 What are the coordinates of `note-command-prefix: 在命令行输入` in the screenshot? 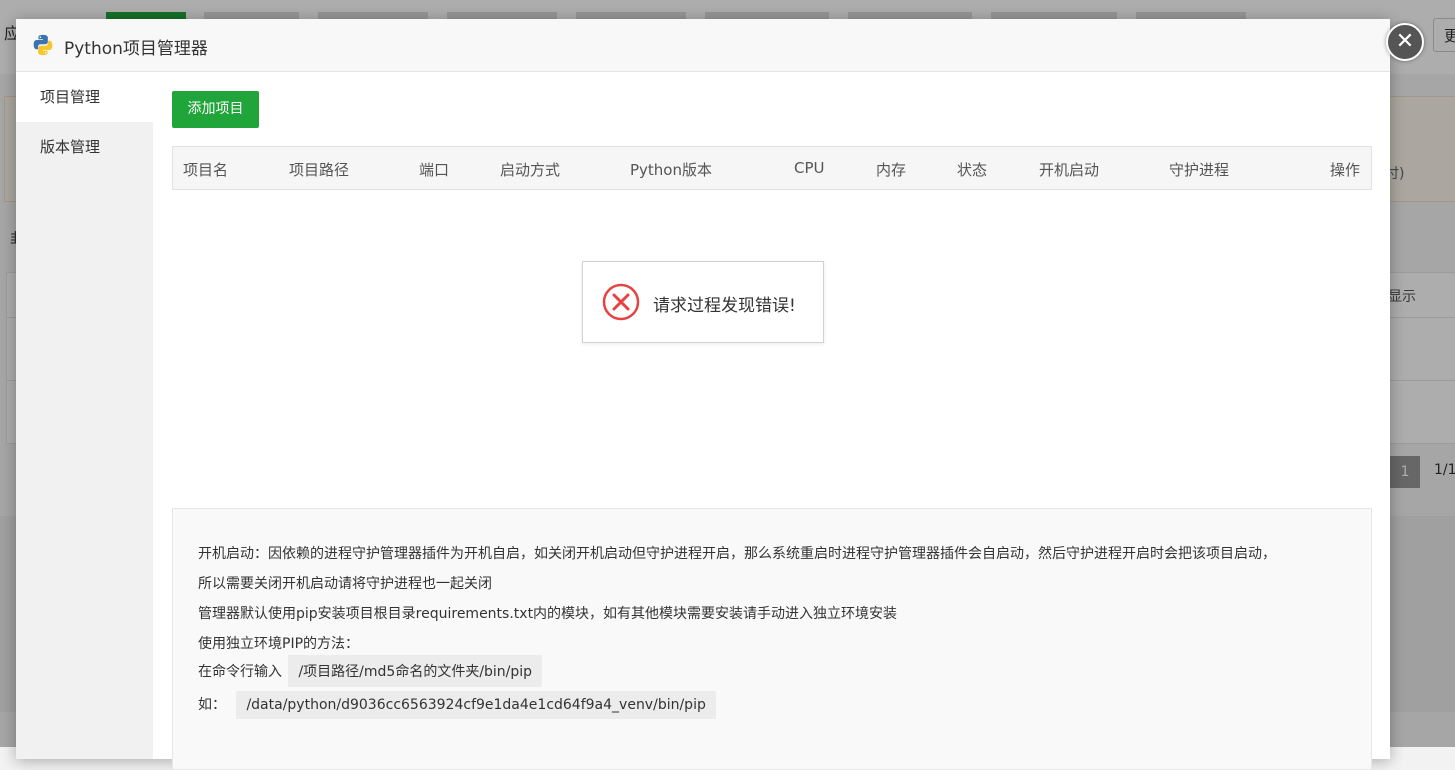 It's located at (240, 672).